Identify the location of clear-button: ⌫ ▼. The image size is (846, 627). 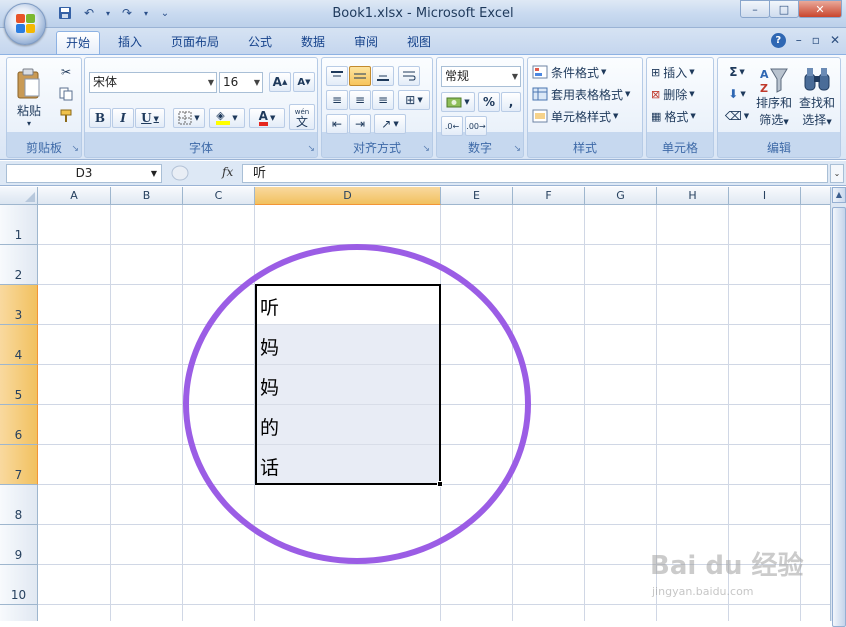
(737, 116).